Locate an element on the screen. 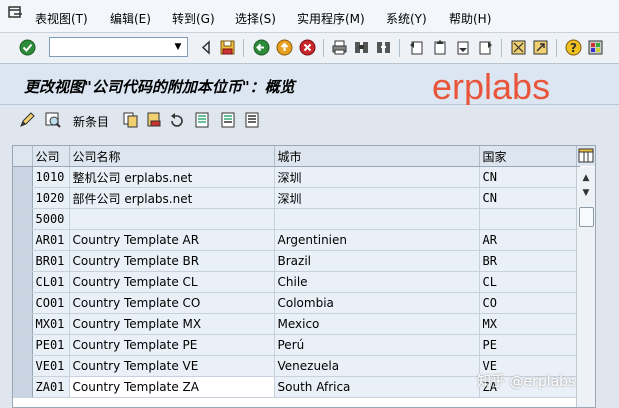  table-row: CL01 Country Template CL Chile CL is located at coordinates (296, 282).